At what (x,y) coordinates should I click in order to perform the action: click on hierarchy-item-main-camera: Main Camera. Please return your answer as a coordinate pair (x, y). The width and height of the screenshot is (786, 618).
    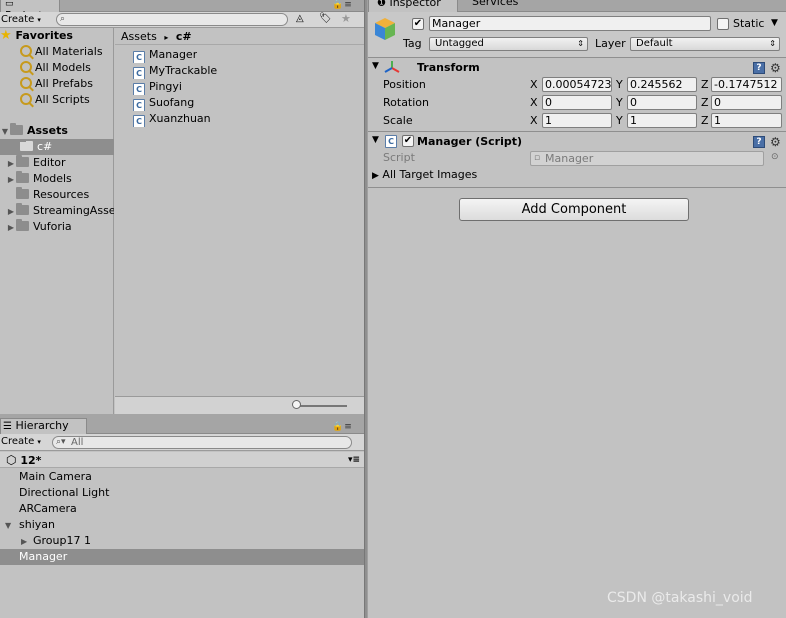
    Looking at the image, I should click on (182, 477).